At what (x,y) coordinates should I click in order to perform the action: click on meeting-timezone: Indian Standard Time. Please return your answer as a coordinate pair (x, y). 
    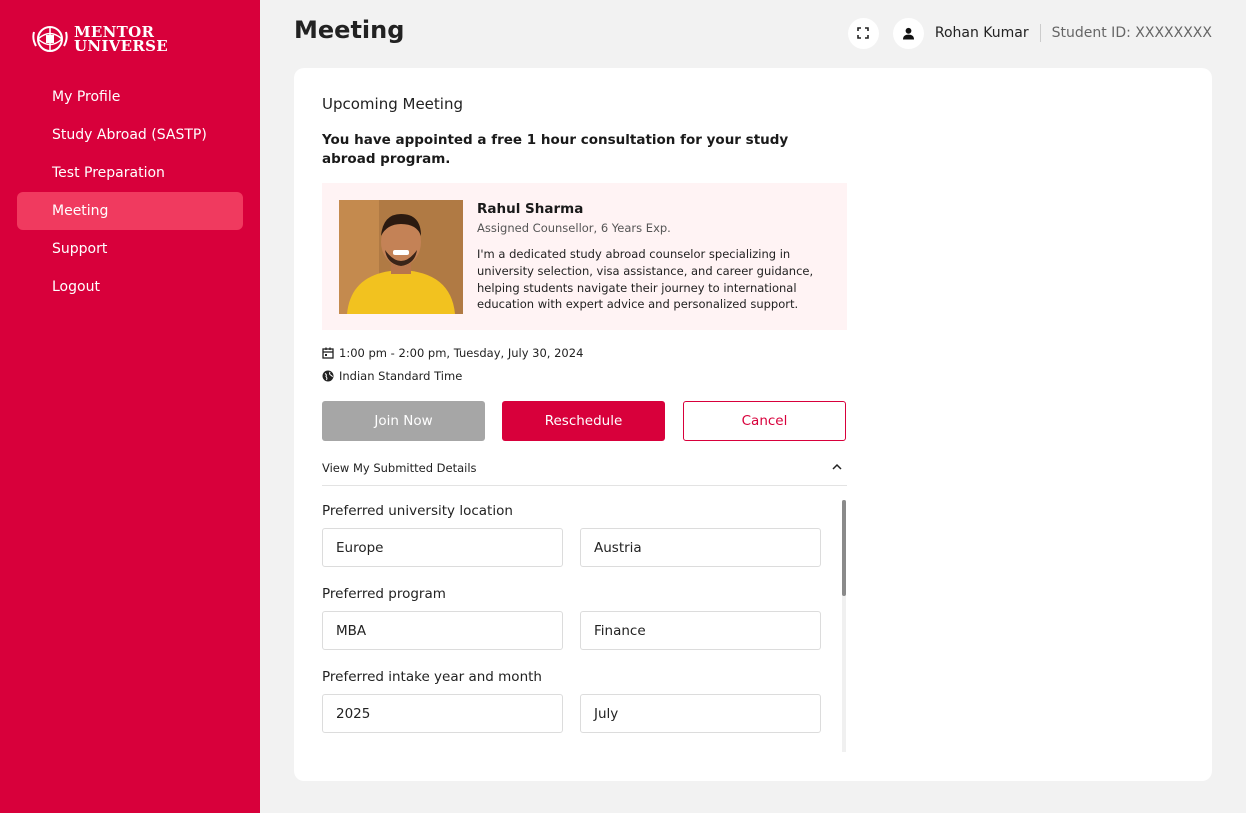
    Looking at the image, I should click on (401, 376).